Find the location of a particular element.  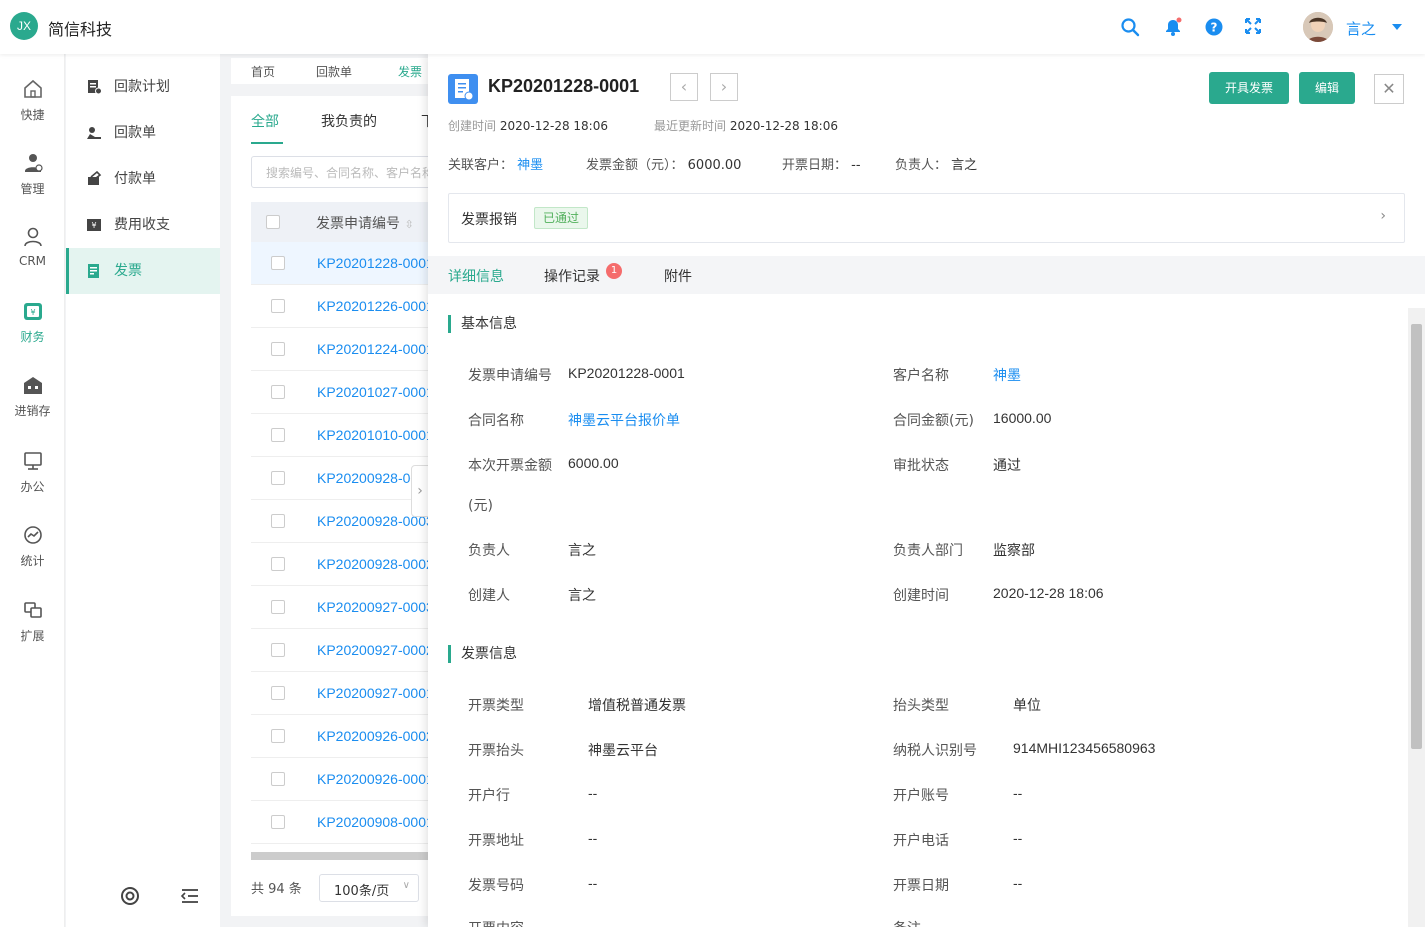

tab-details: 详细信息 is located at coordinates (476, 276).